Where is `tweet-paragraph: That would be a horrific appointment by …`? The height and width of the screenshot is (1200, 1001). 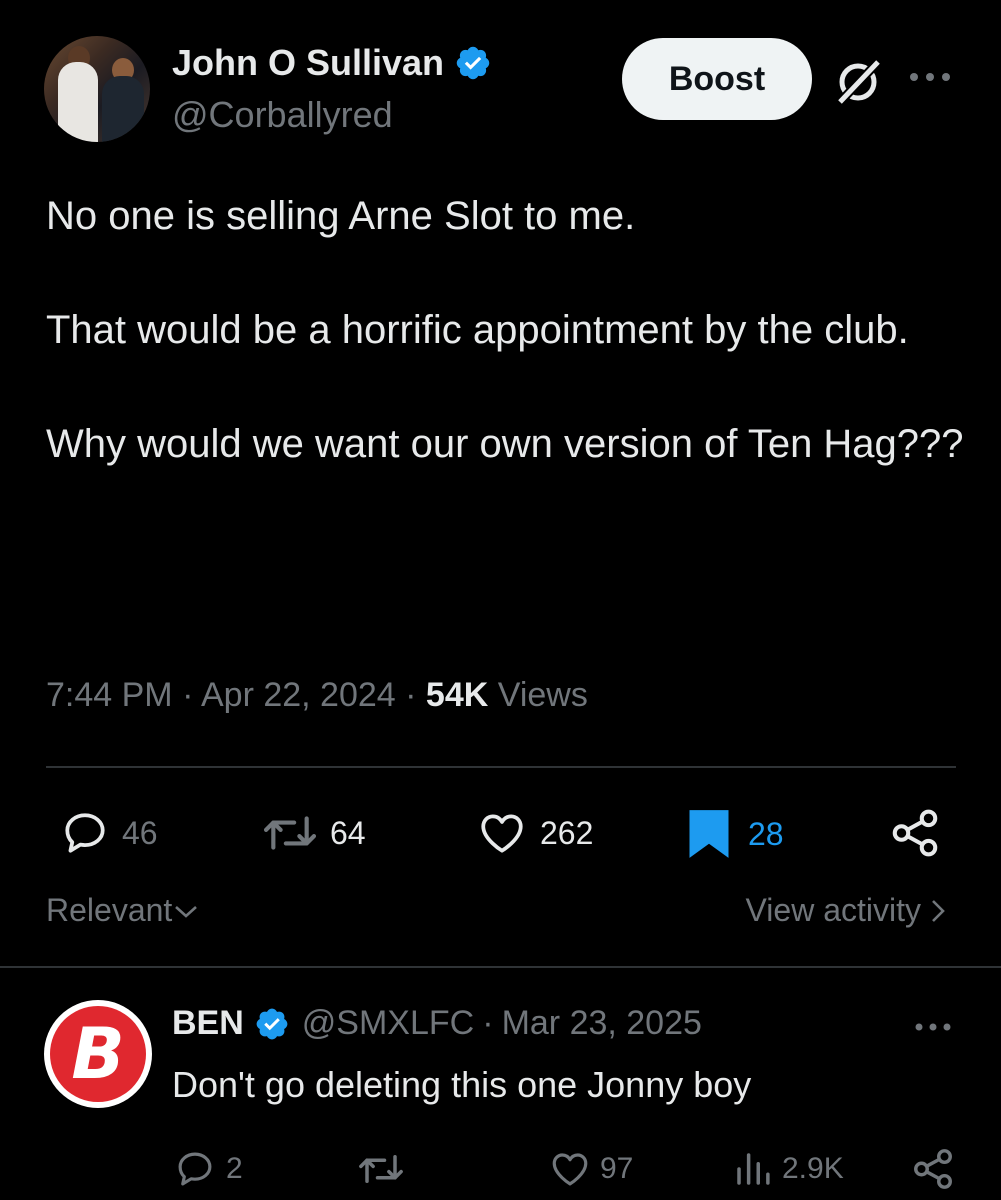
tweet-paragraph: That would be a horrific appointment by … is located at coordinates (477, 330).